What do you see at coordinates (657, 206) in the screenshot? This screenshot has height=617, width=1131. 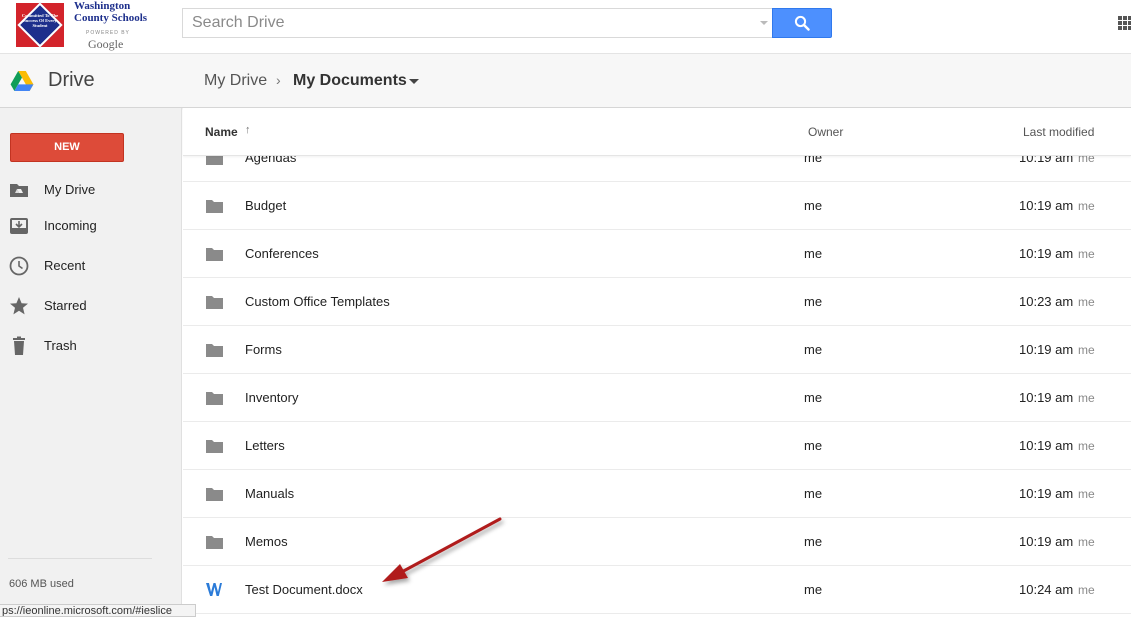 I see `table-row: Budget me 10:19 am me` at bounding box center [657, 206].